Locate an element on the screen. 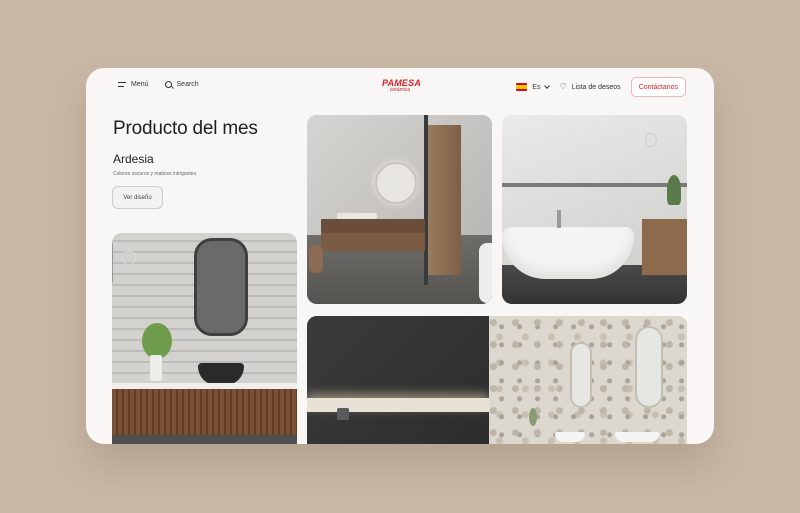 This screenshot has width=800, height=513. chevron-down-icon is located at coordinates (547, 86).